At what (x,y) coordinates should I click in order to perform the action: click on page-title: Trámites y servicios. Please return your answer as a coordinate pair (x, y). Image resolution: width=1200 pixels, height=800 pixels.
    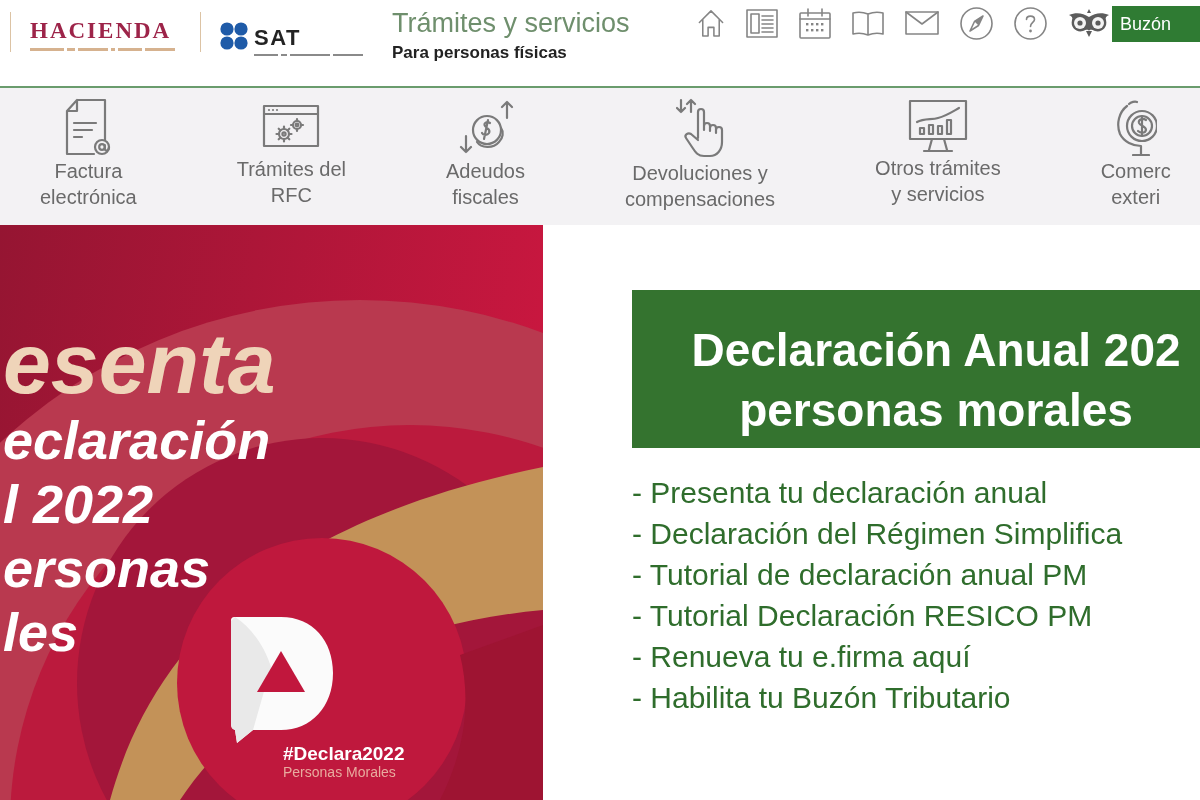
    Looking at the image, I should click on (511, 23).